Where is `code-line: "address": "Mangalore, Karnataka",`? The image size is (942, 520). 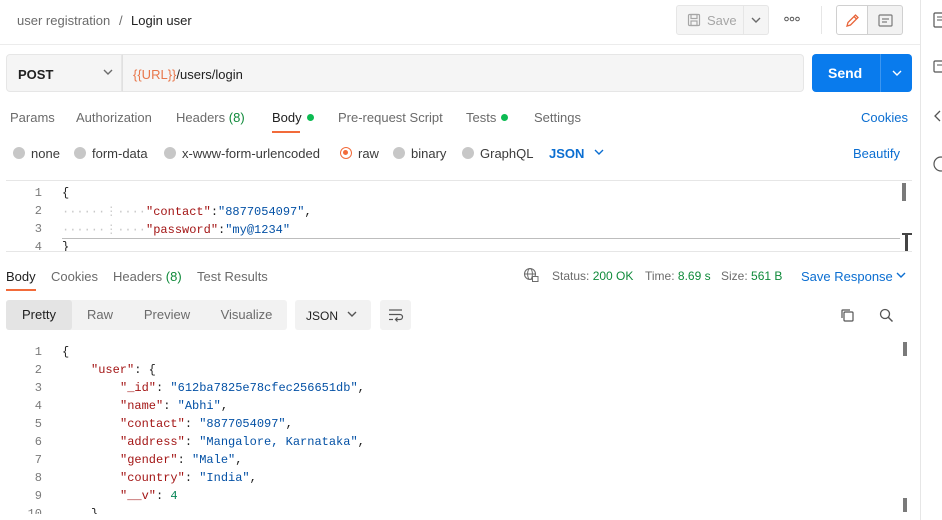
code-line: "address": "Mangalore, Karnataka", is located at coordinates (242, 442).